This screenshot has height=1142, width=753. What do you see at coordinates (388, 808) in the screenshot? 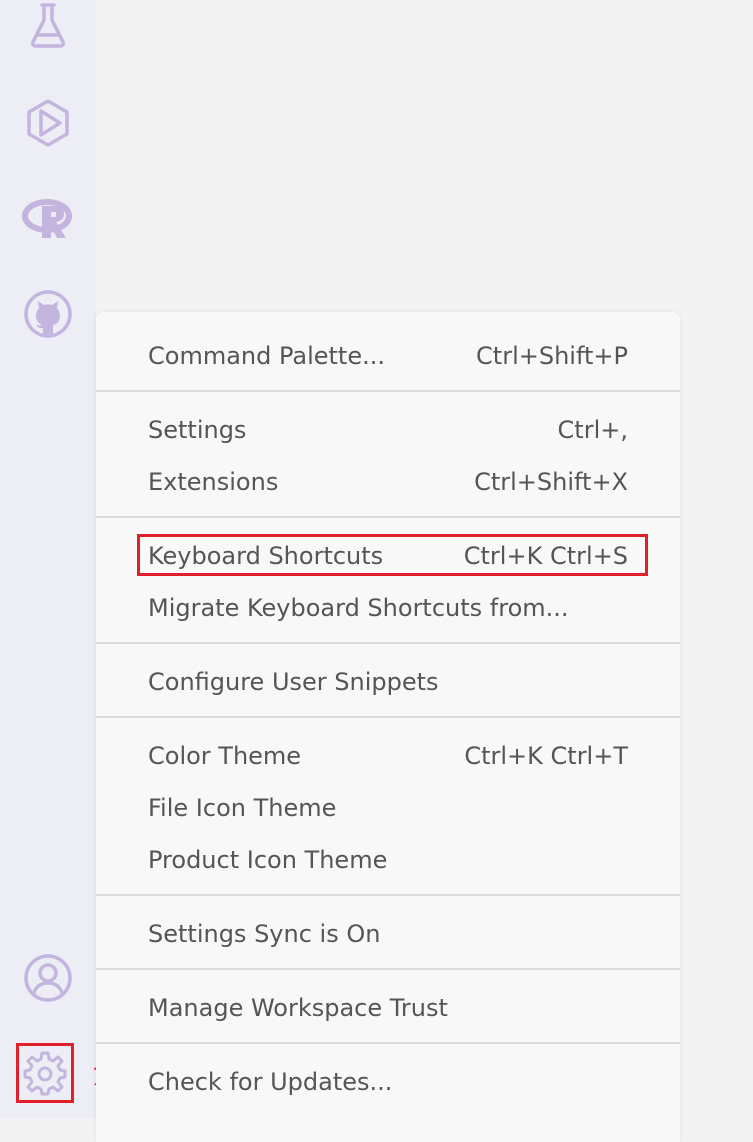
I see `menu-item-file-icon-theme: File Icon Theme` at bounding box center [388, 808].